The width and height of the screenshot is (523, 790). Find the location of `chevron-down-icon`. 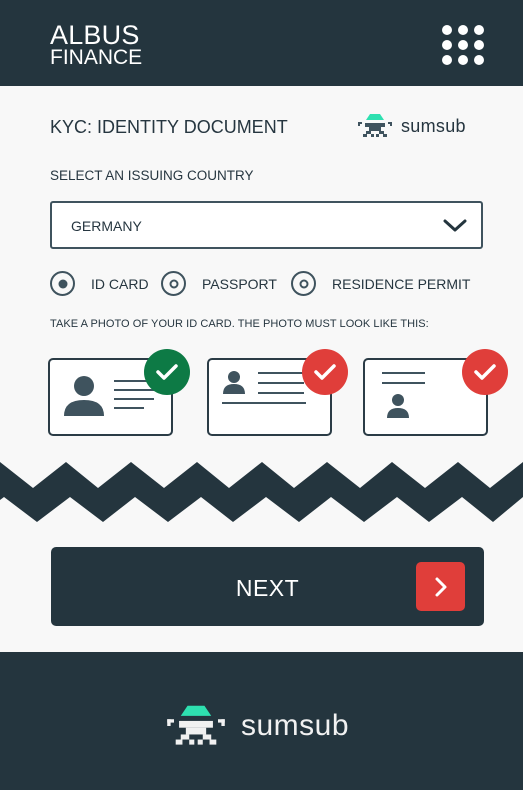

chevron-down-icon is located at coordinates (455, 225).